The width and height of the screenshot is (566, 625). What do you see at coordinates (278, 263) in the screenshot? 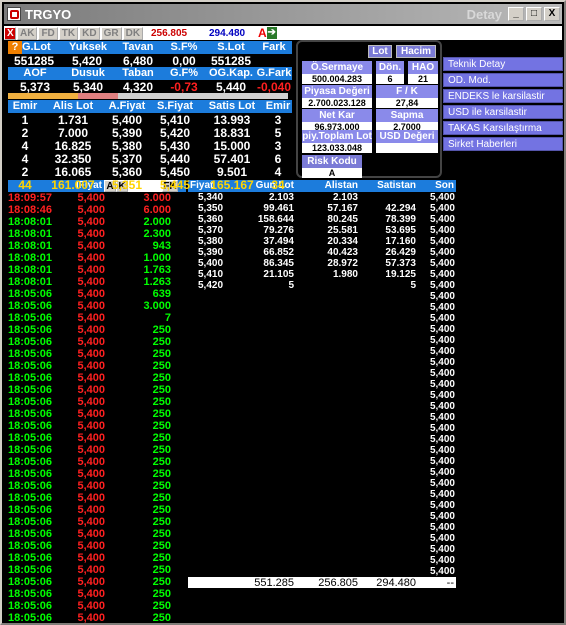
I see `level-gun-lot: 86.345` at bounding box center [278, 263].